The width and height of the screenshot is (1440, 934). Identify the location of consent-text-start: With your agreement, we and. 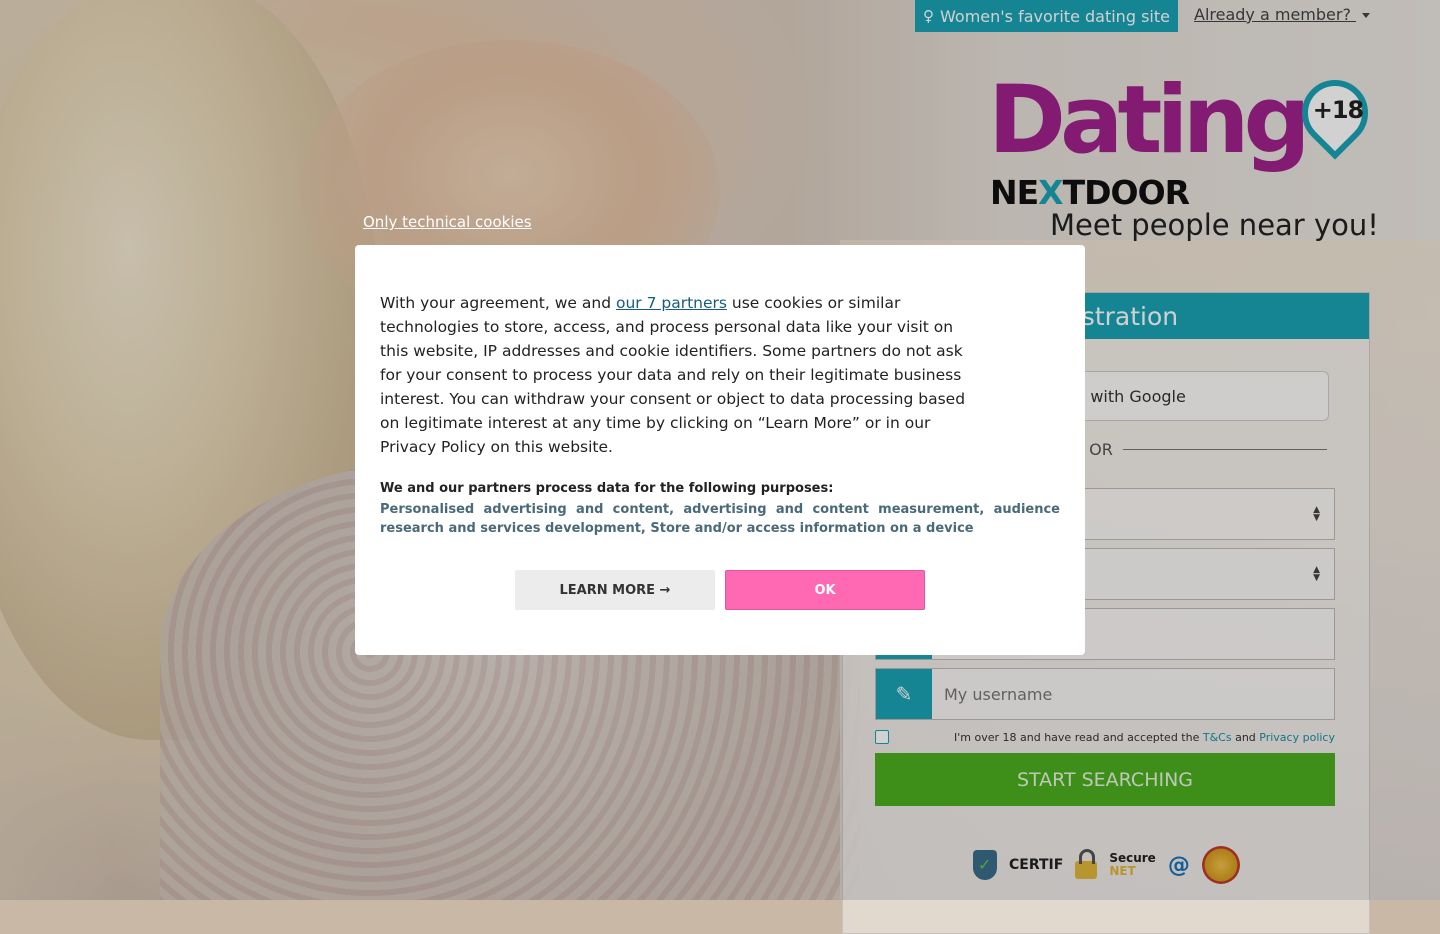
(498, 303).